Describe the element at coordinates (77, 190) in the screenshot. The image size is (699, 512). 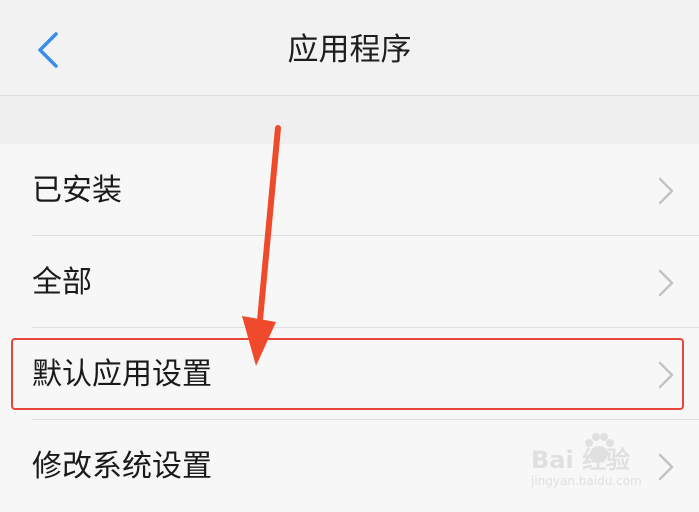
I see `list-item-label: 已安装` at that location.